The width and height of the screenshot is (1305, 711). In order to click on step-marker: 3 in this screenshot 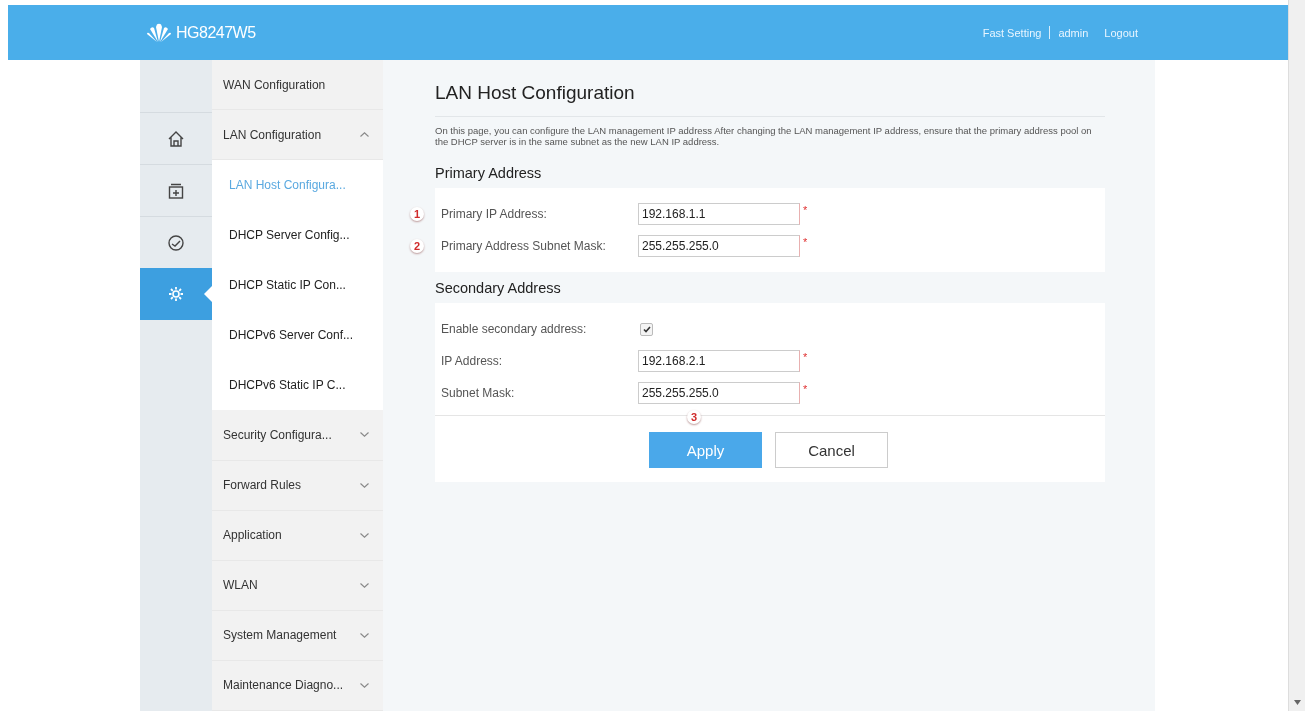, I will do `click(694, 417)`.